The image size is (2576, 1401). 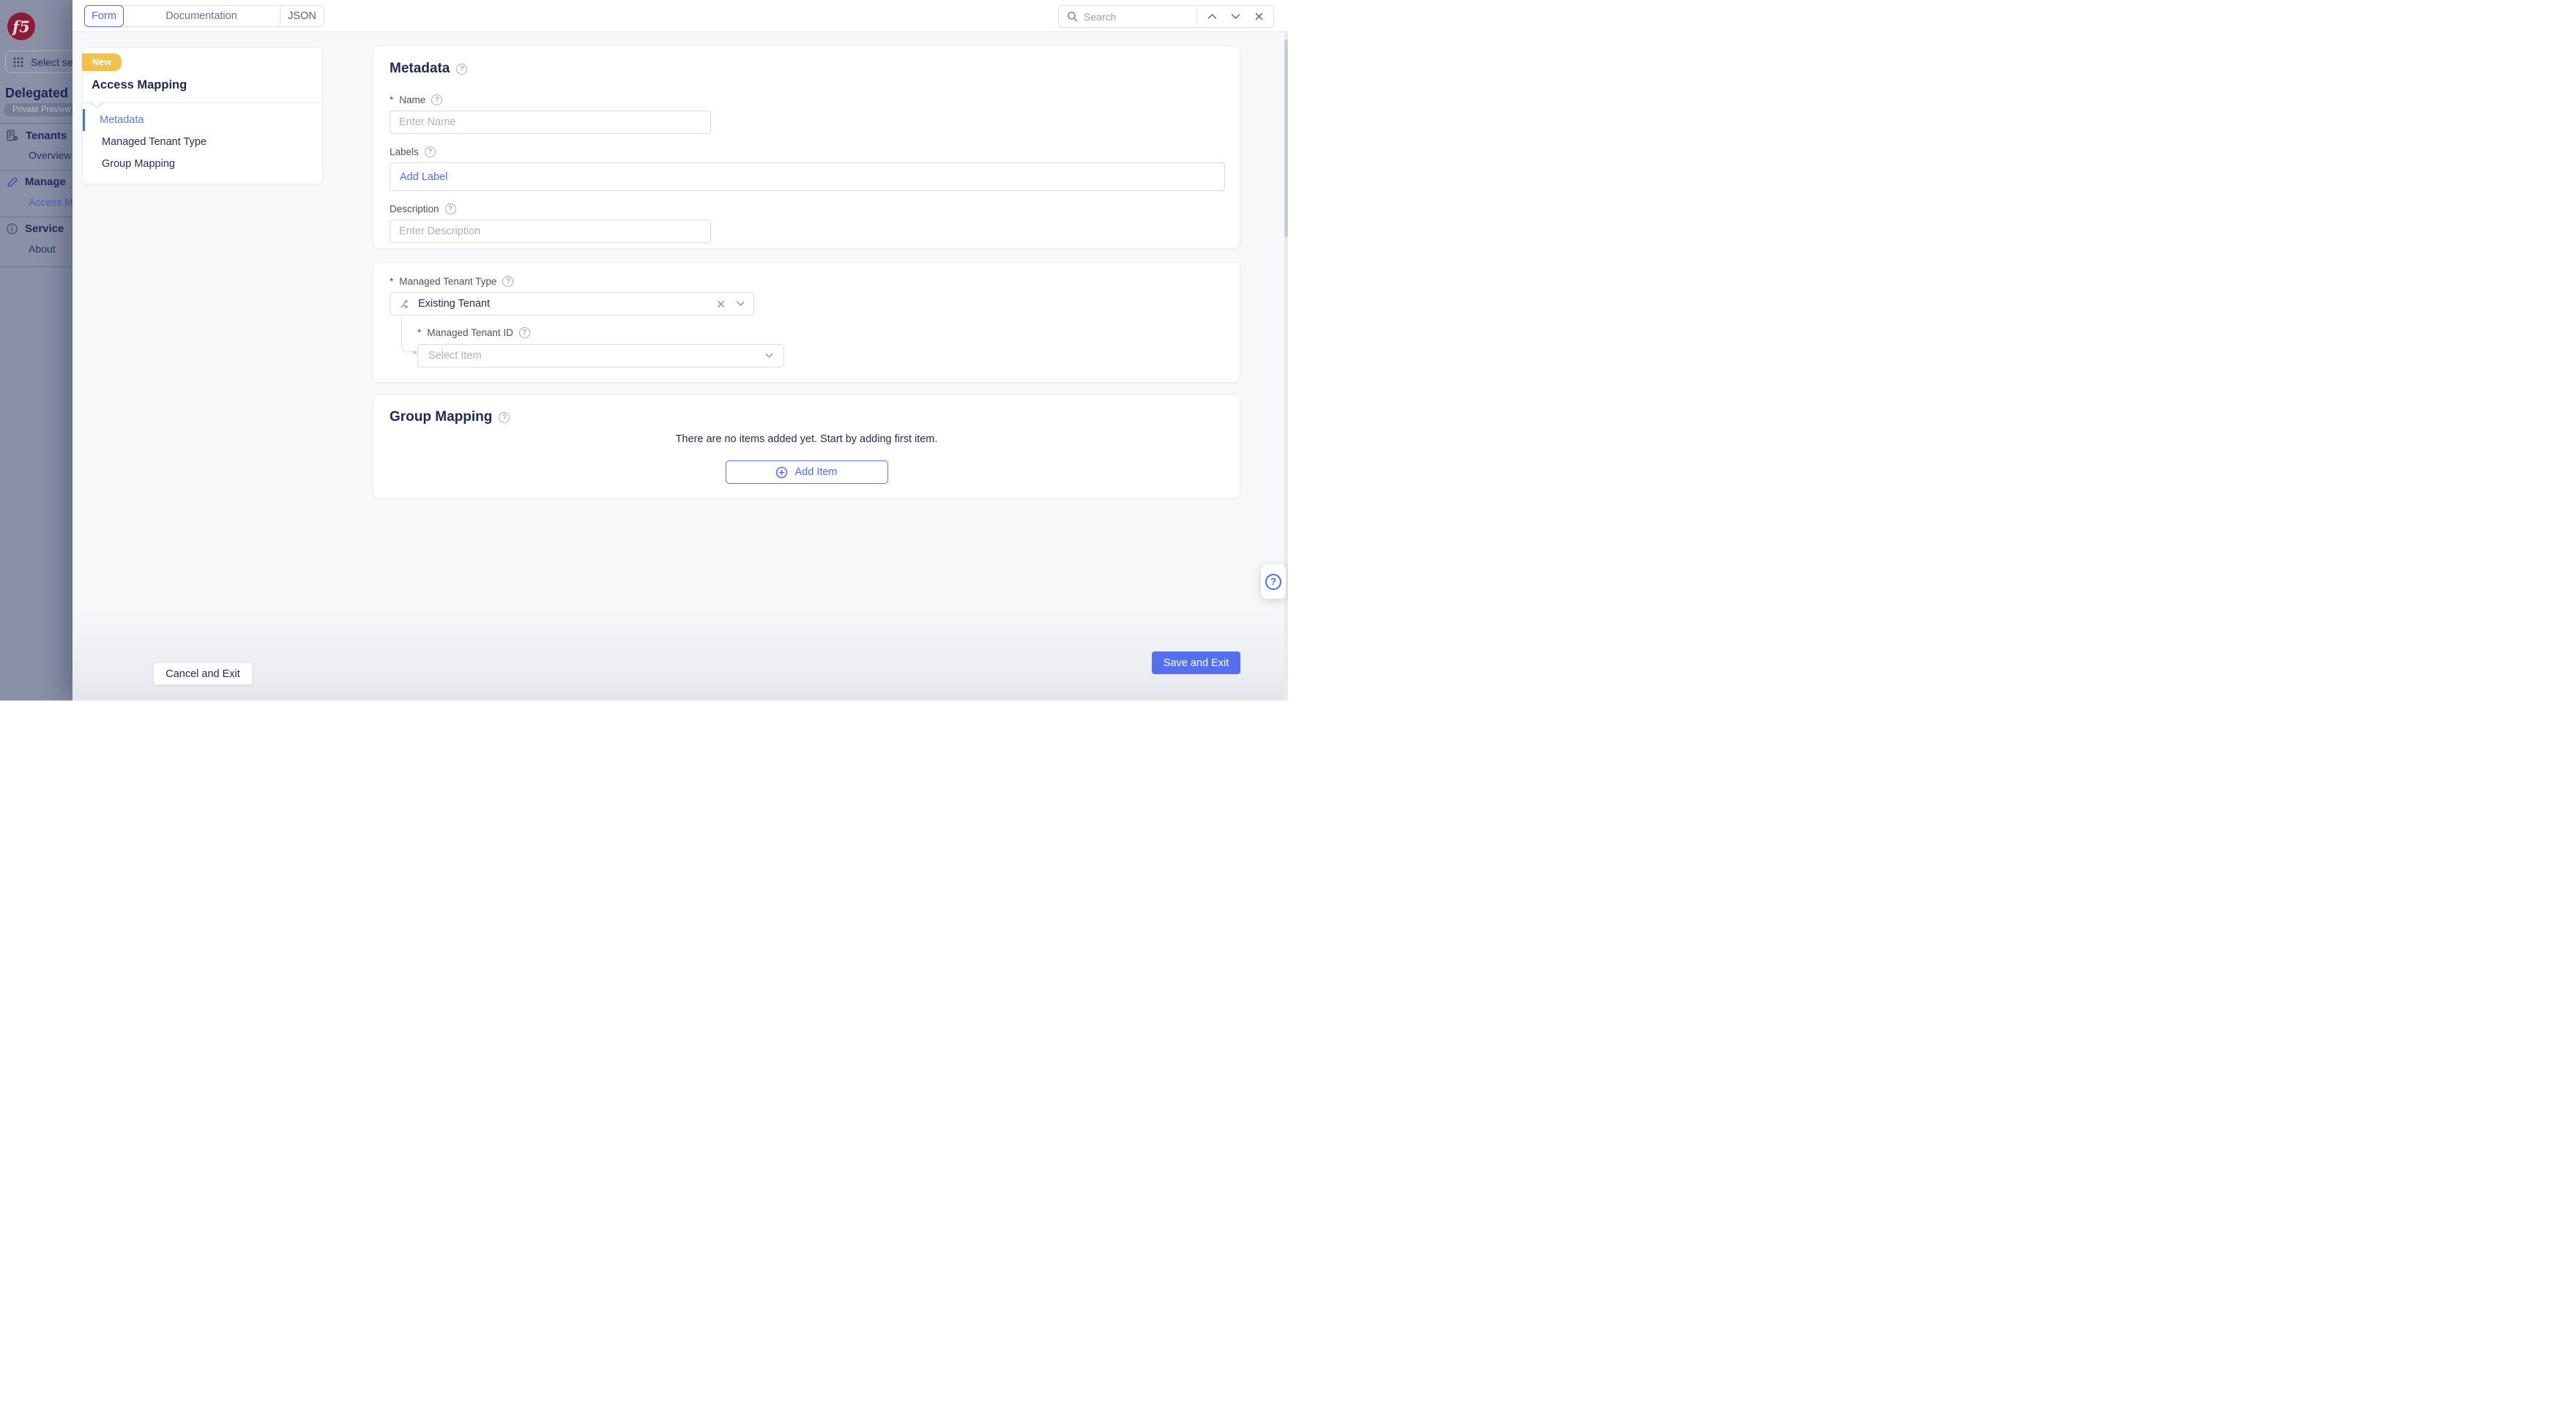 I want to click on section-nav-item-managed-tenant-type: Managed Tenant Type, so click(x=202, y=142).